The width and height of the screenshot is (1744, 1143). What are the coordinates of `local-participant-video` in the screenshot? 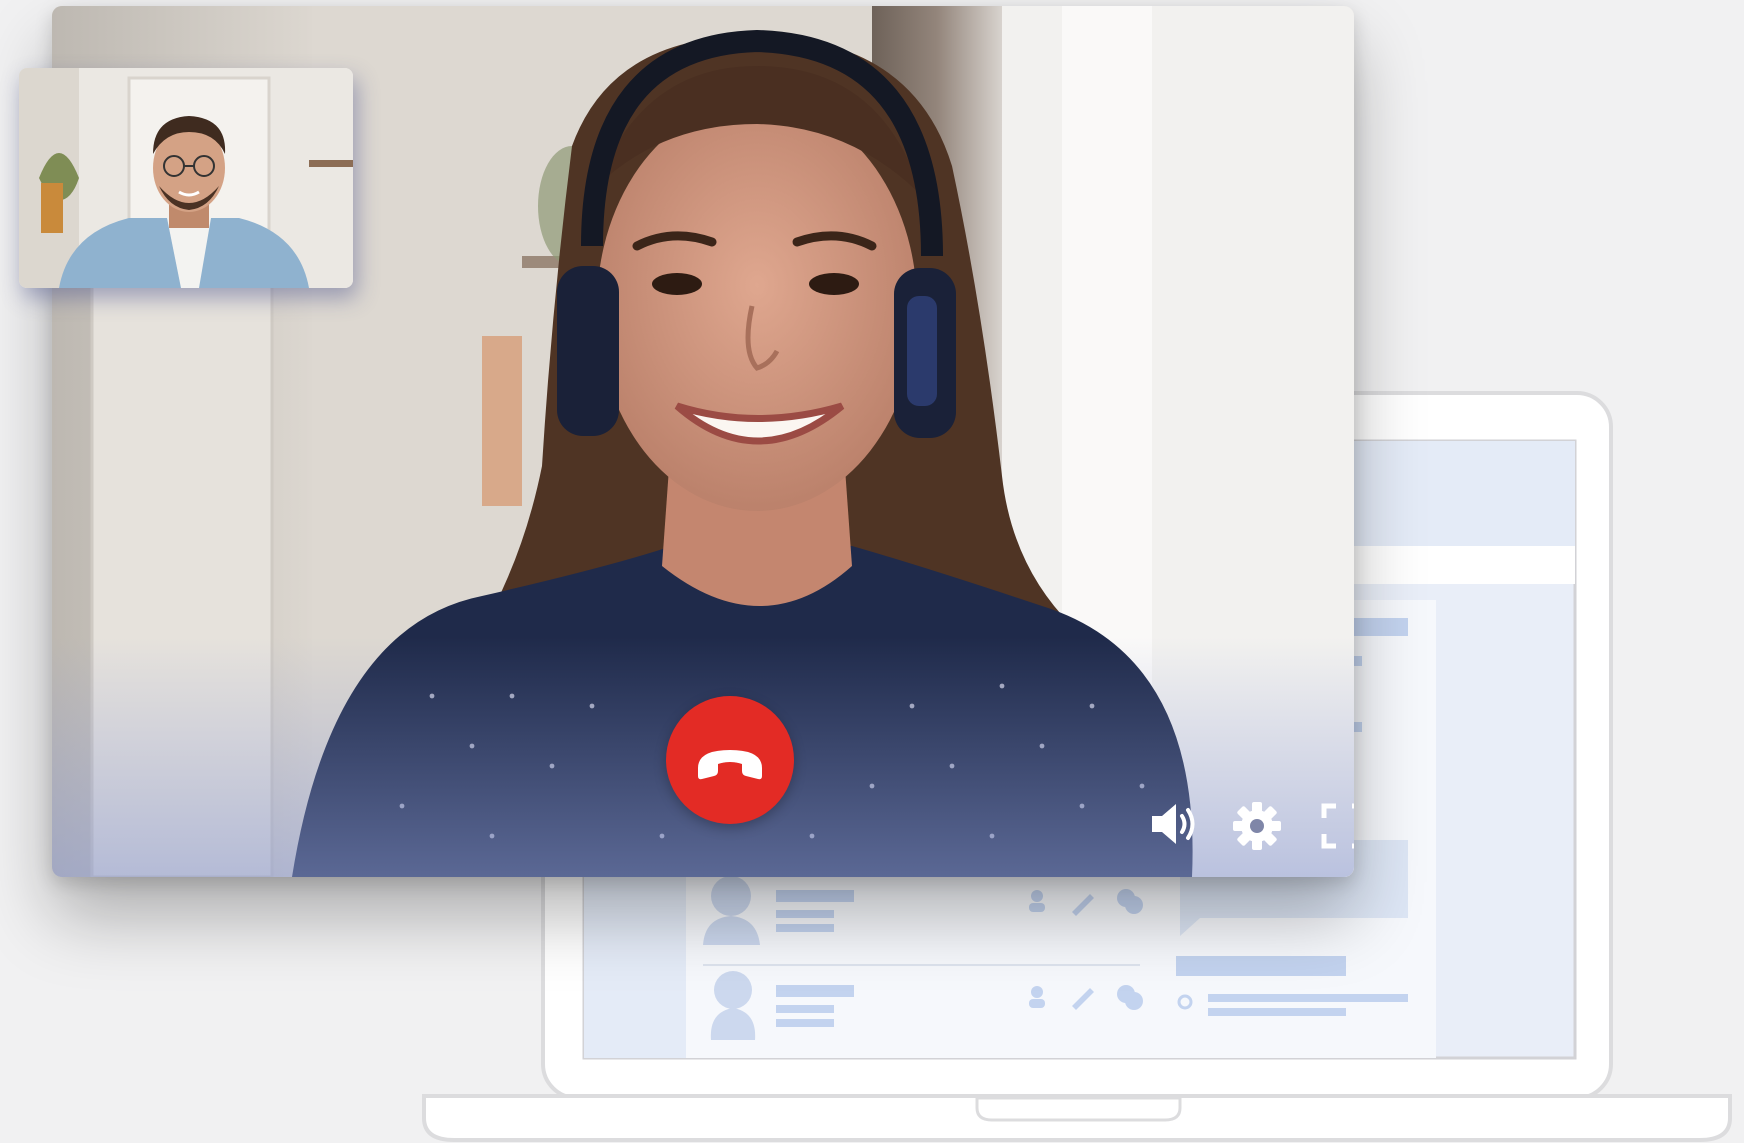 It's located at (186, 178).